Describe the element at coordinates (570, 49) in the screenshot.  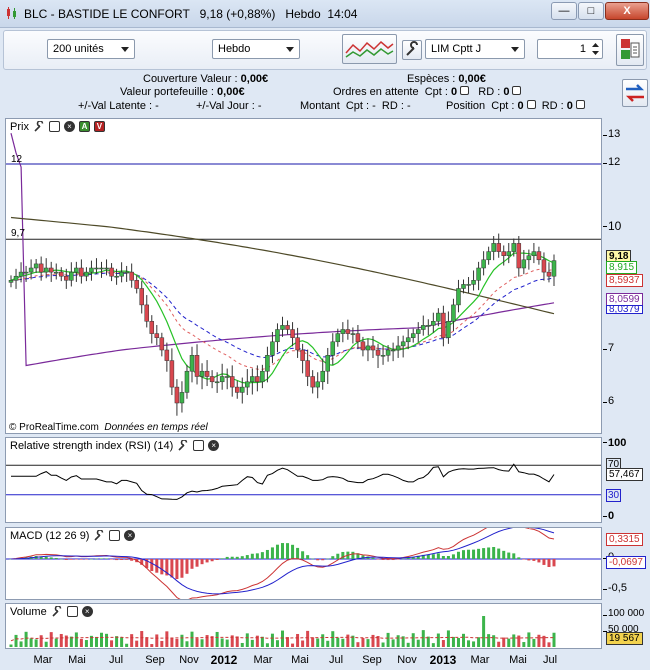
I see `quantity-stepper: 1` at that location.